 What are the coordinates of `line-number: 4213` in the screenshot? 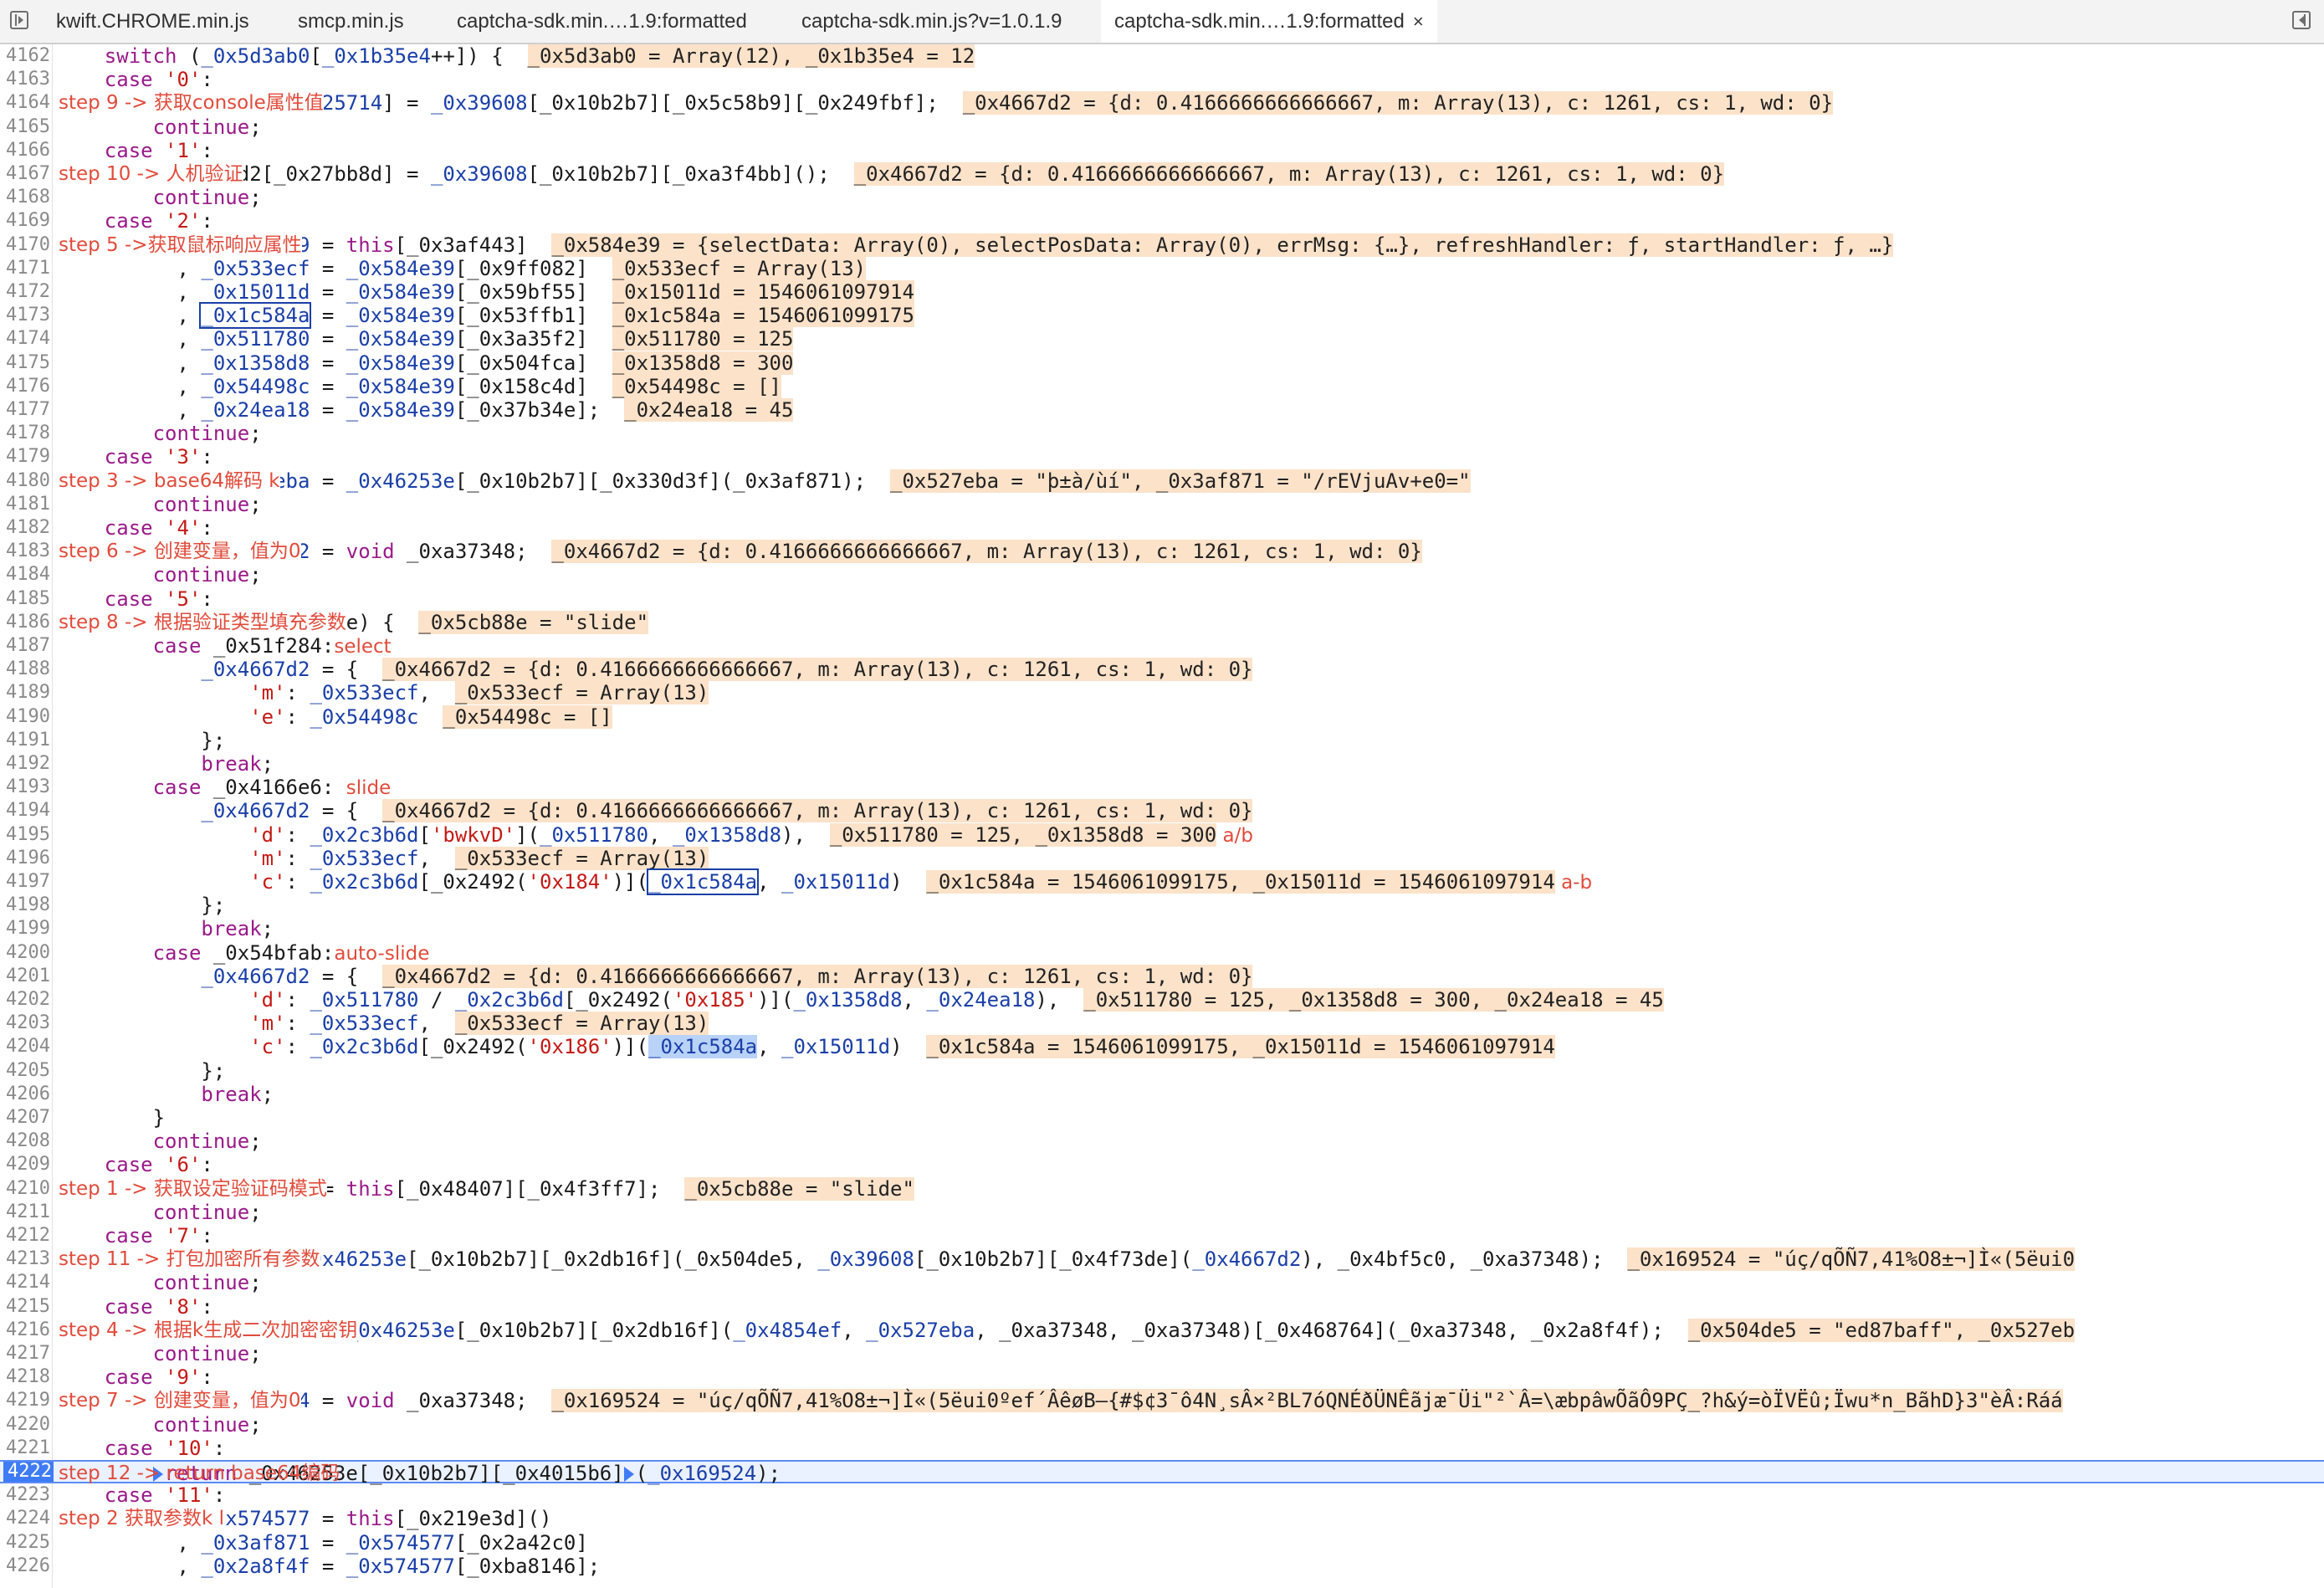 It's located at (26, 1259).